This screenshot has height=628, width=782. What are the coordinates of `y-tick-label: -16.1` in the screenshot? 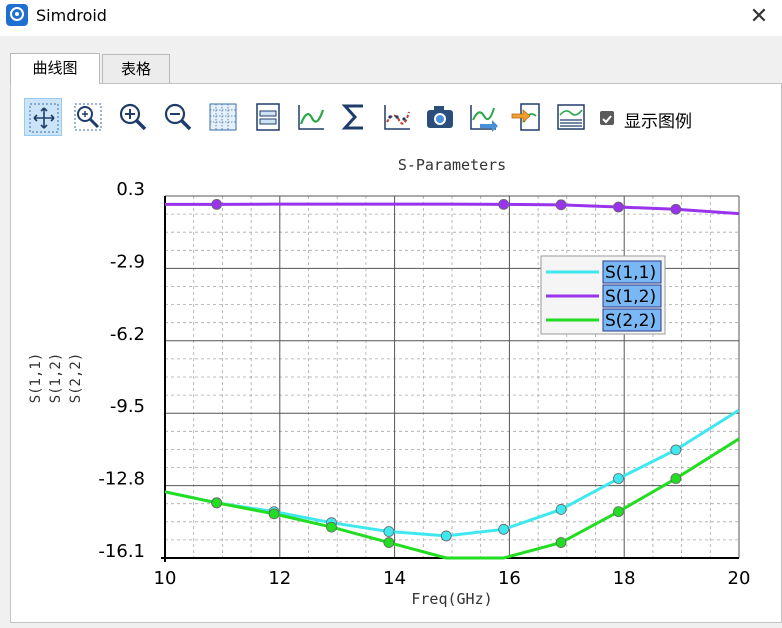 It's located at (121, 551).